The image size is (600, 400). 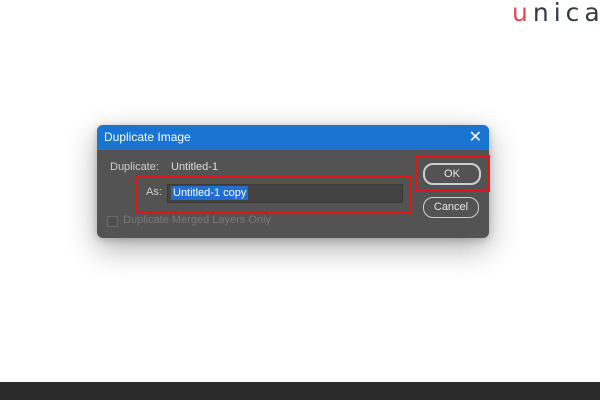 I want to click on dialog-title: Duplicate Image, so click(x=147, y=137).